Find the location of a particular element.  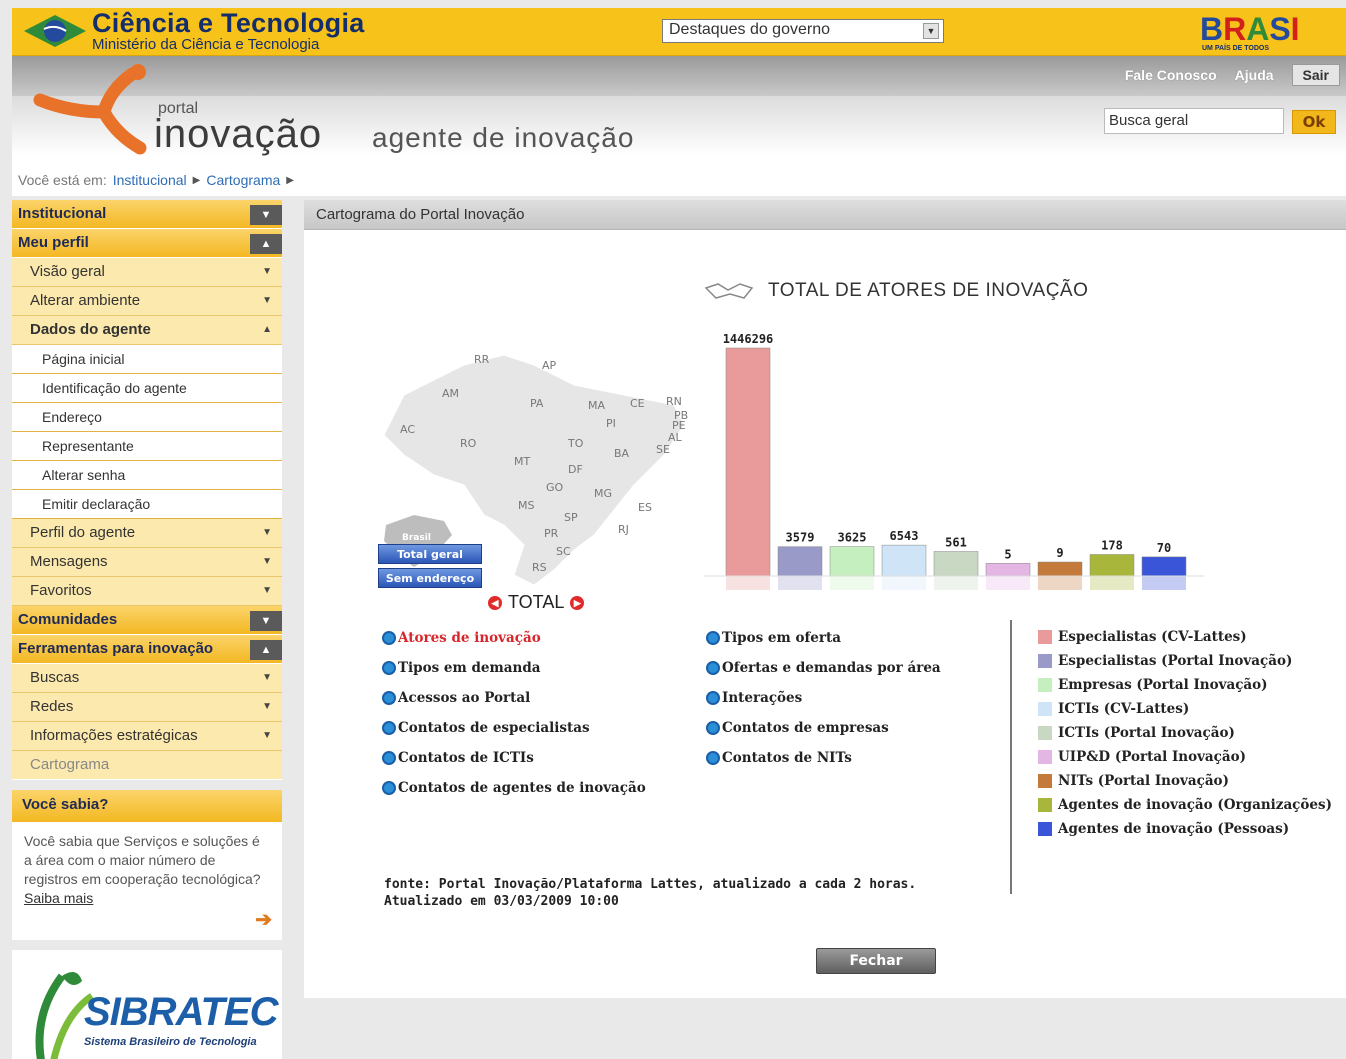

sidebar-item-buscas: Buscas ▼ is located at coordinates (147, 678).